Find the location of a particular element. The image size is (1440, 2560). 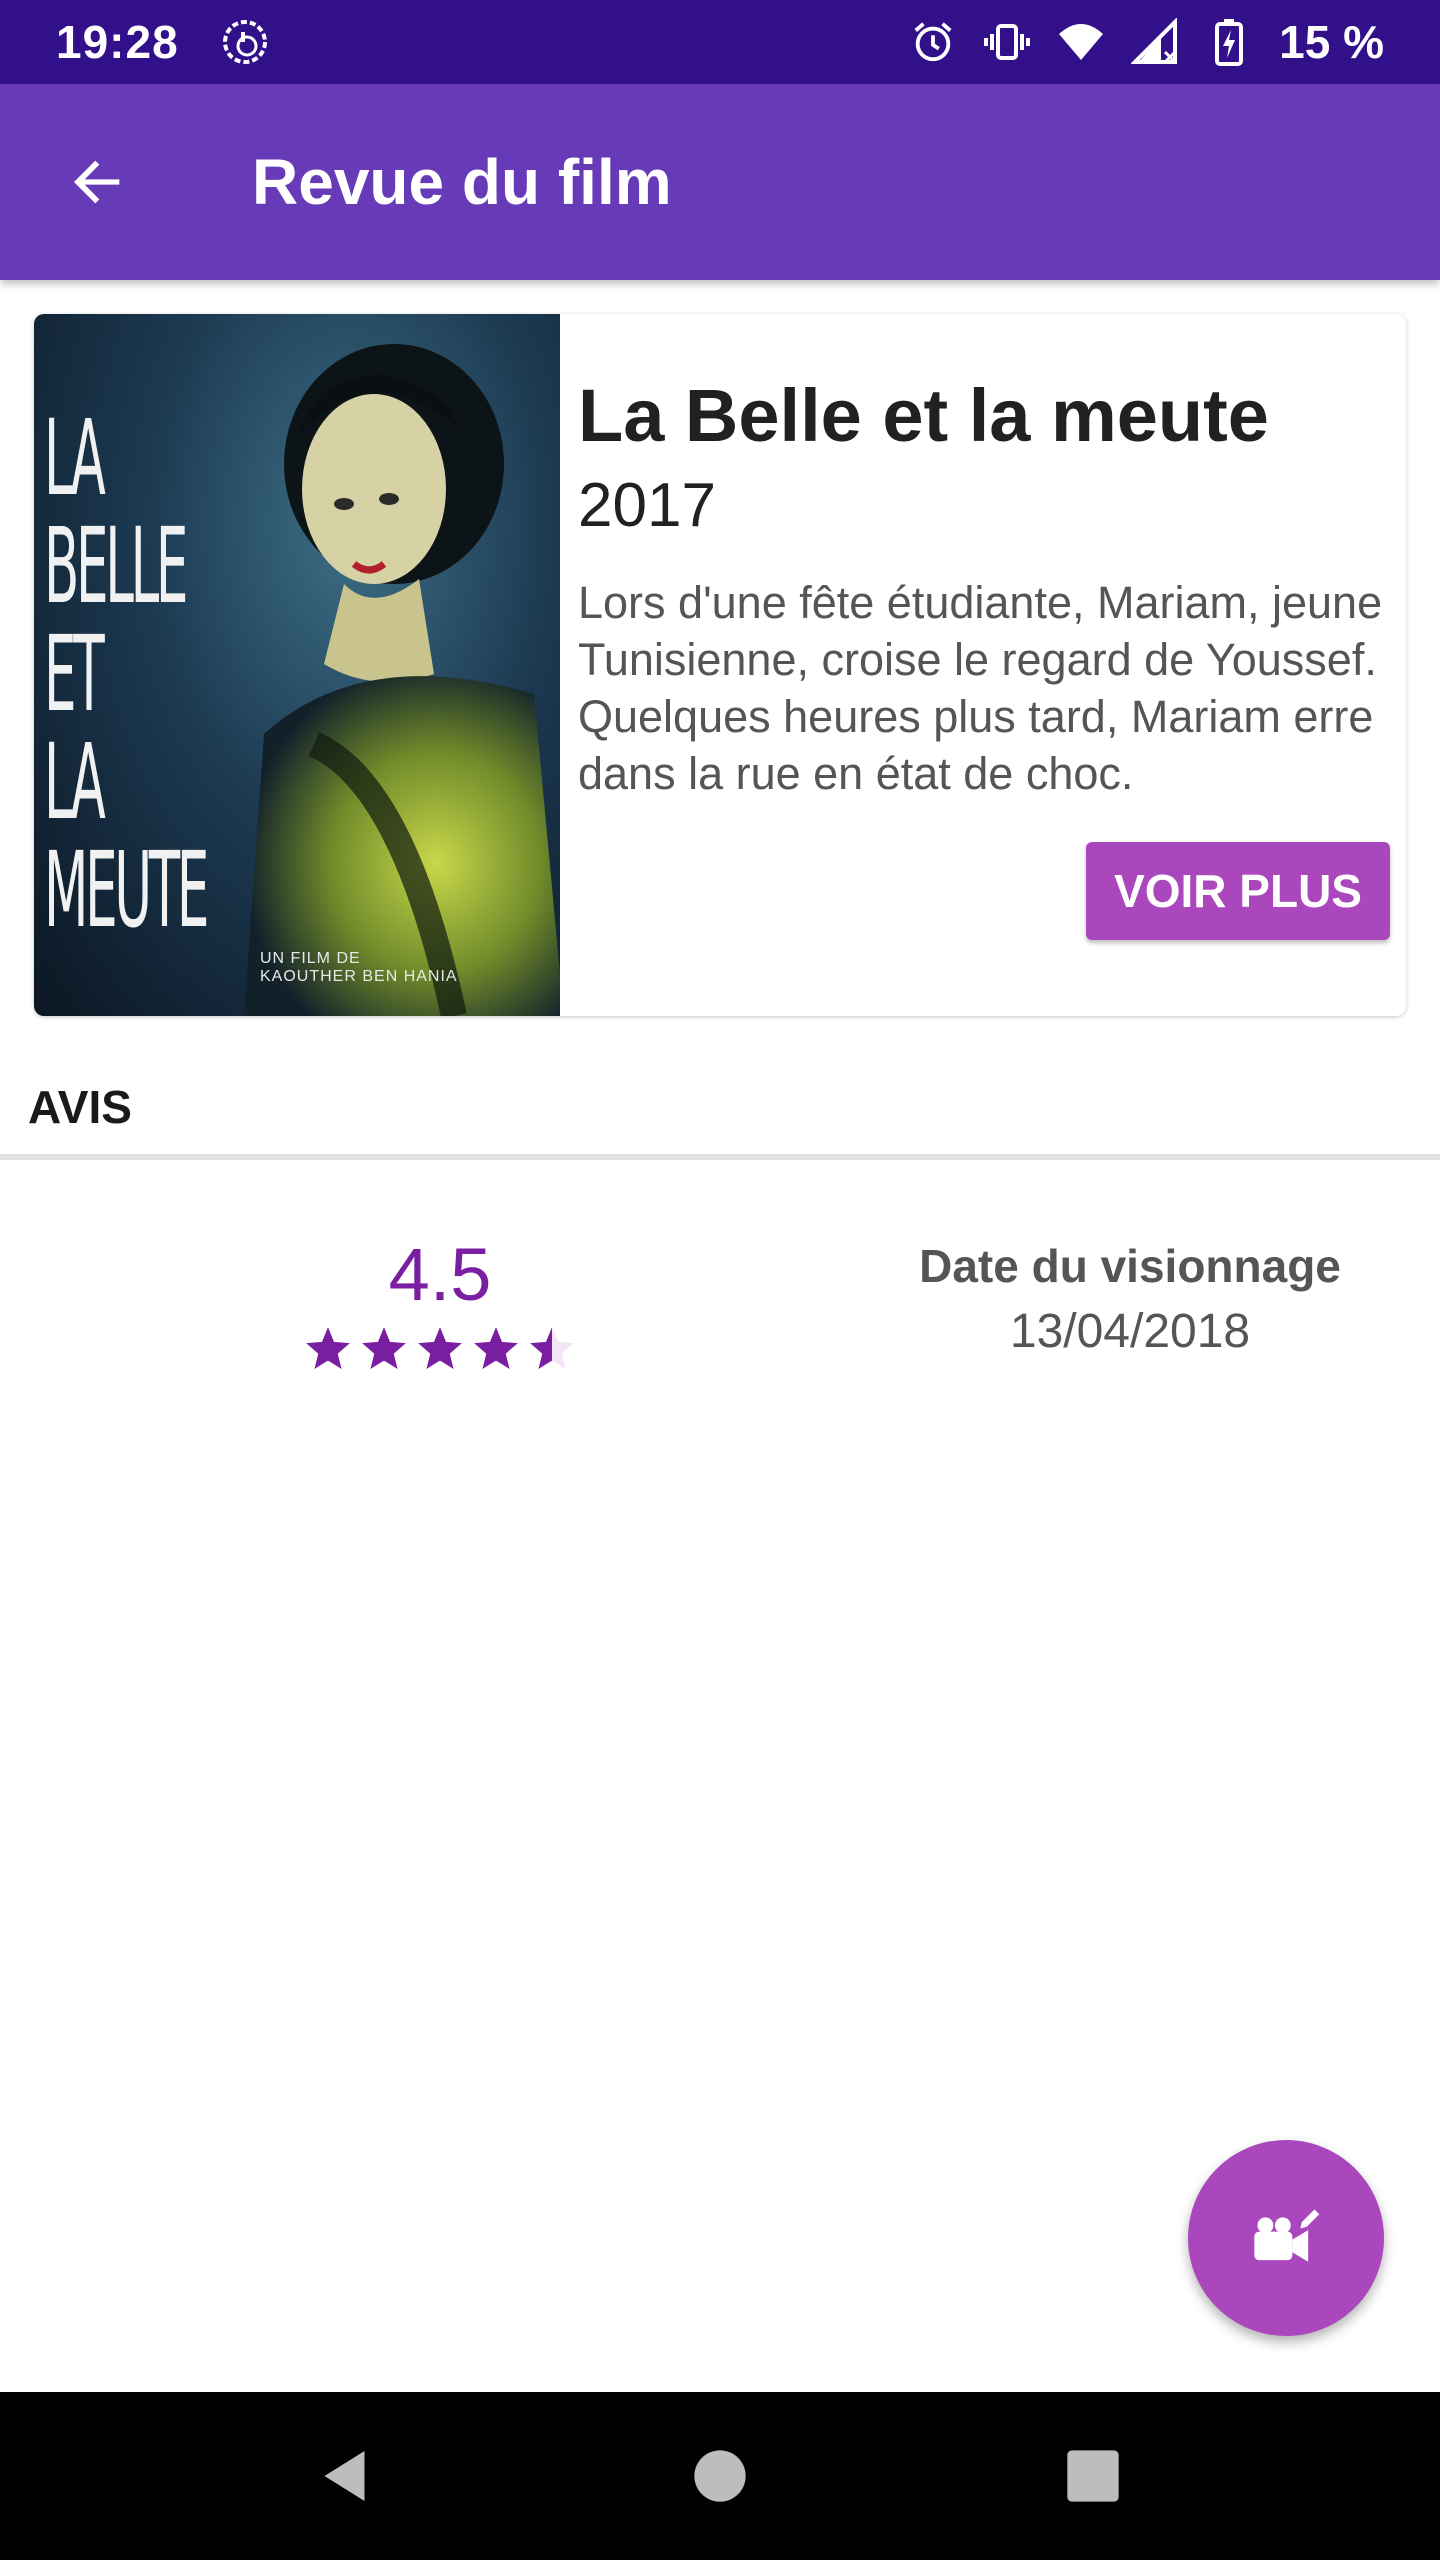

edit-review-fab is located at coordinates (1286, 2238).